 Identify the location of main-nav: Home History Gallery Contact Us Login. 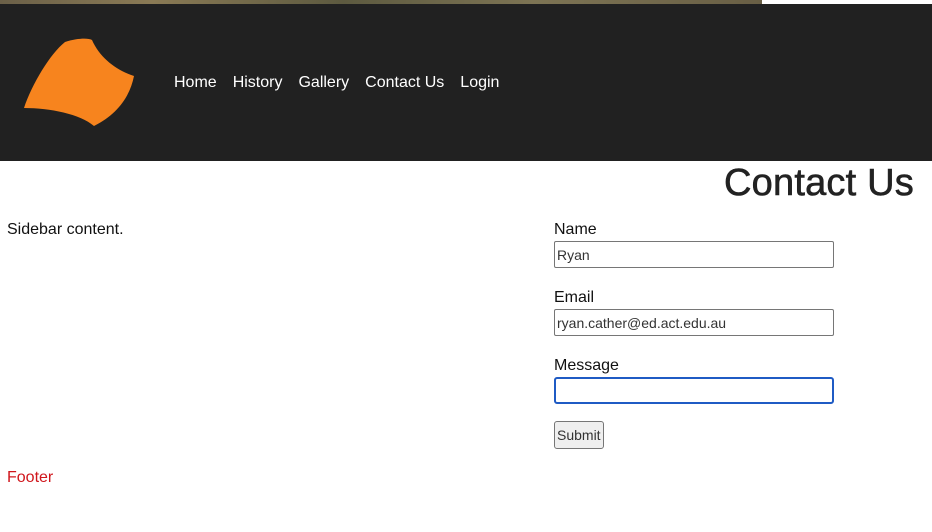
(344, 83).